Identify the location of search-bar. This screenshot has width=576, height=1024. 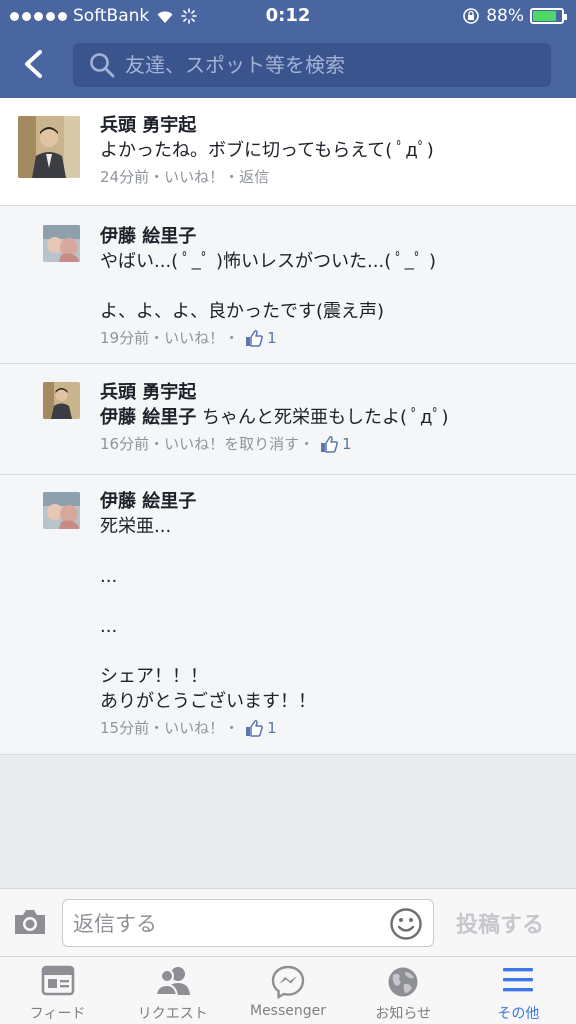
(312, 65).